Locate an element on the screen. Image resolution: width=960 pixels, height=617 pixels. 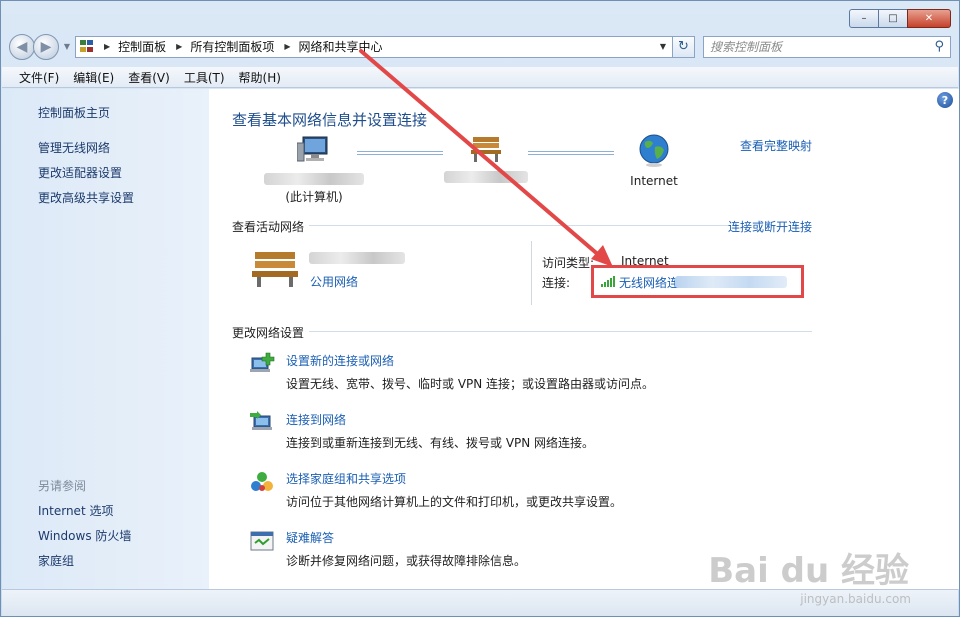
internet-label: Internet is located at coordinates (654, 181).